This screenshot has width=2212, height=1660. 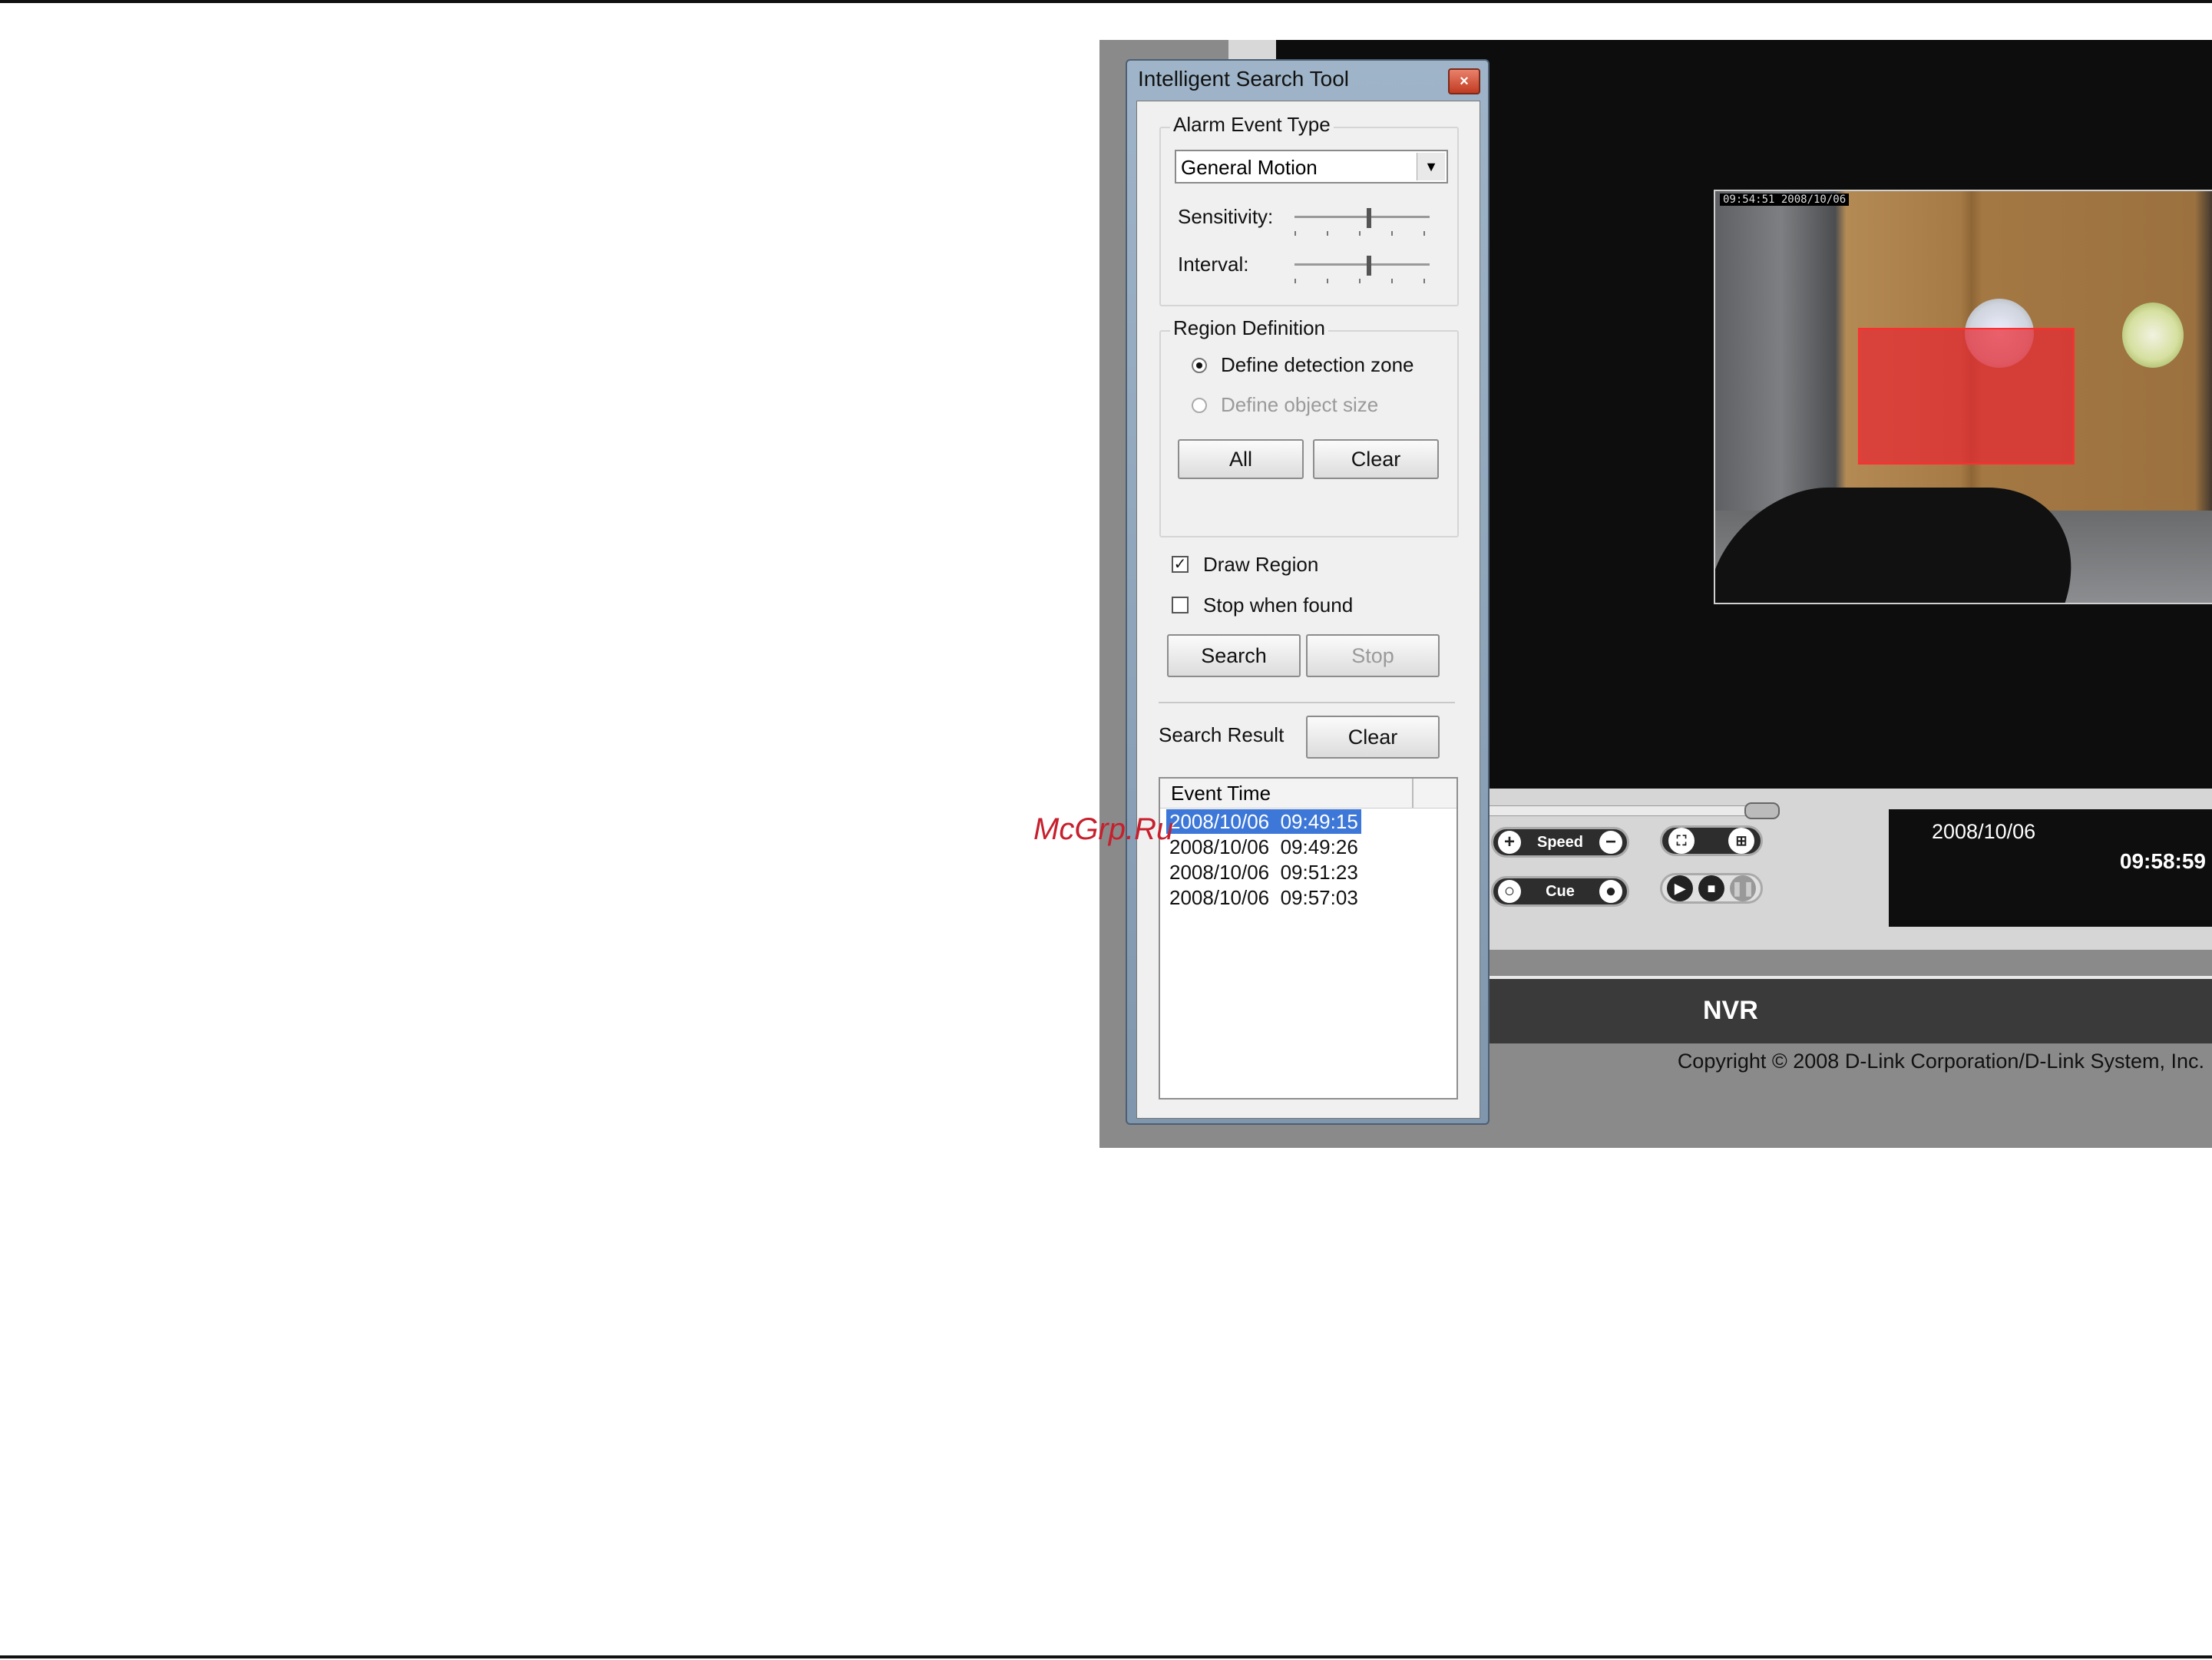 I want to click on playback-time: 09:58:59, so click(x=2162, y=861).